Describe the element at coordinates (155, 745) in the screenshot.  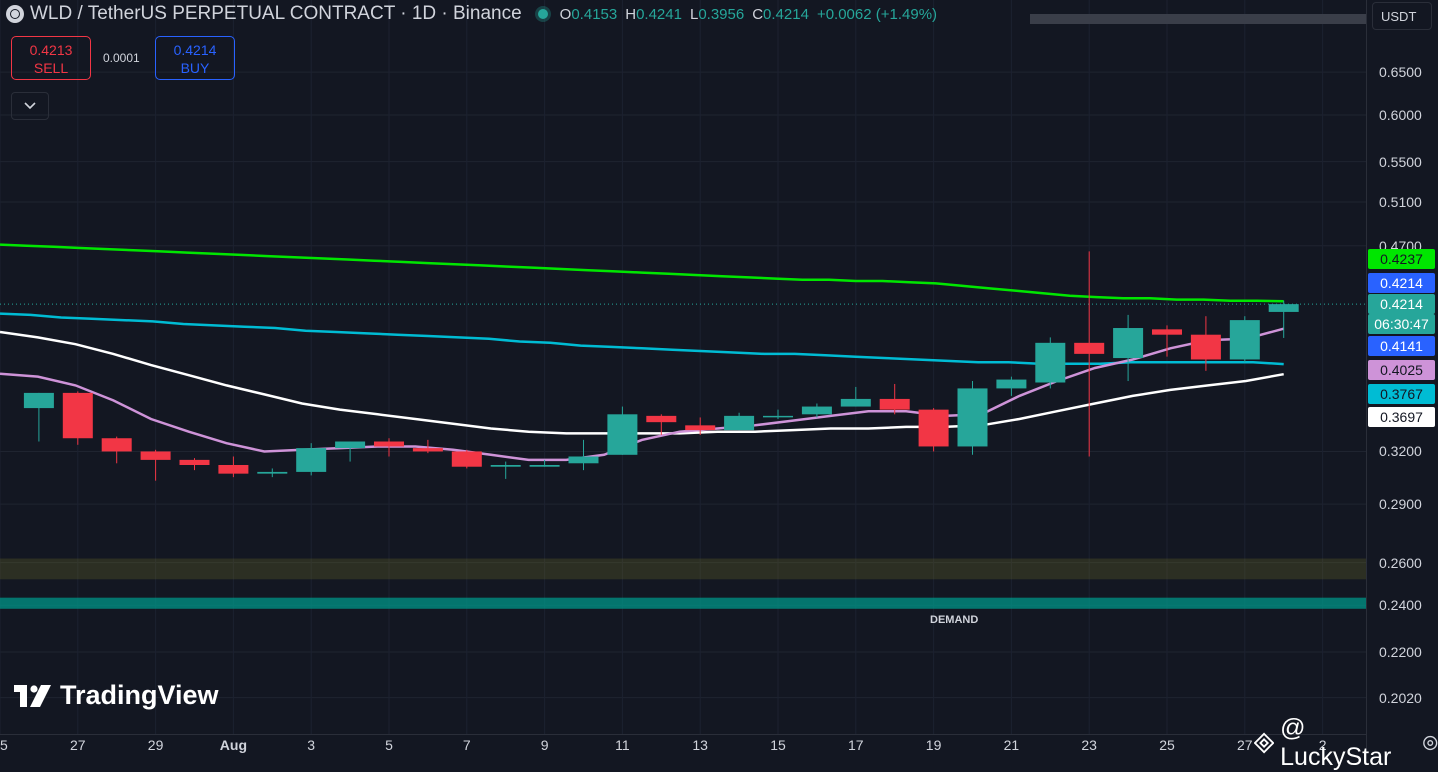
I see `time-tick-label: 29` at that location.